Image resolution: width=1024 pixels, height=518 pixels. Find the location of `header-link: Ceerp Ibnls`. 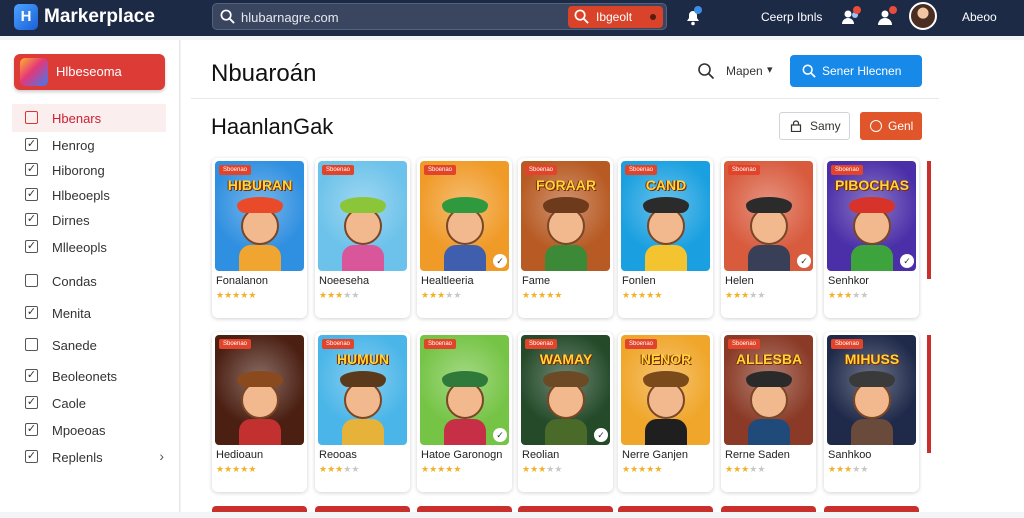

header-link: Ceerp Ibnls is located at coordinates (791, 17).